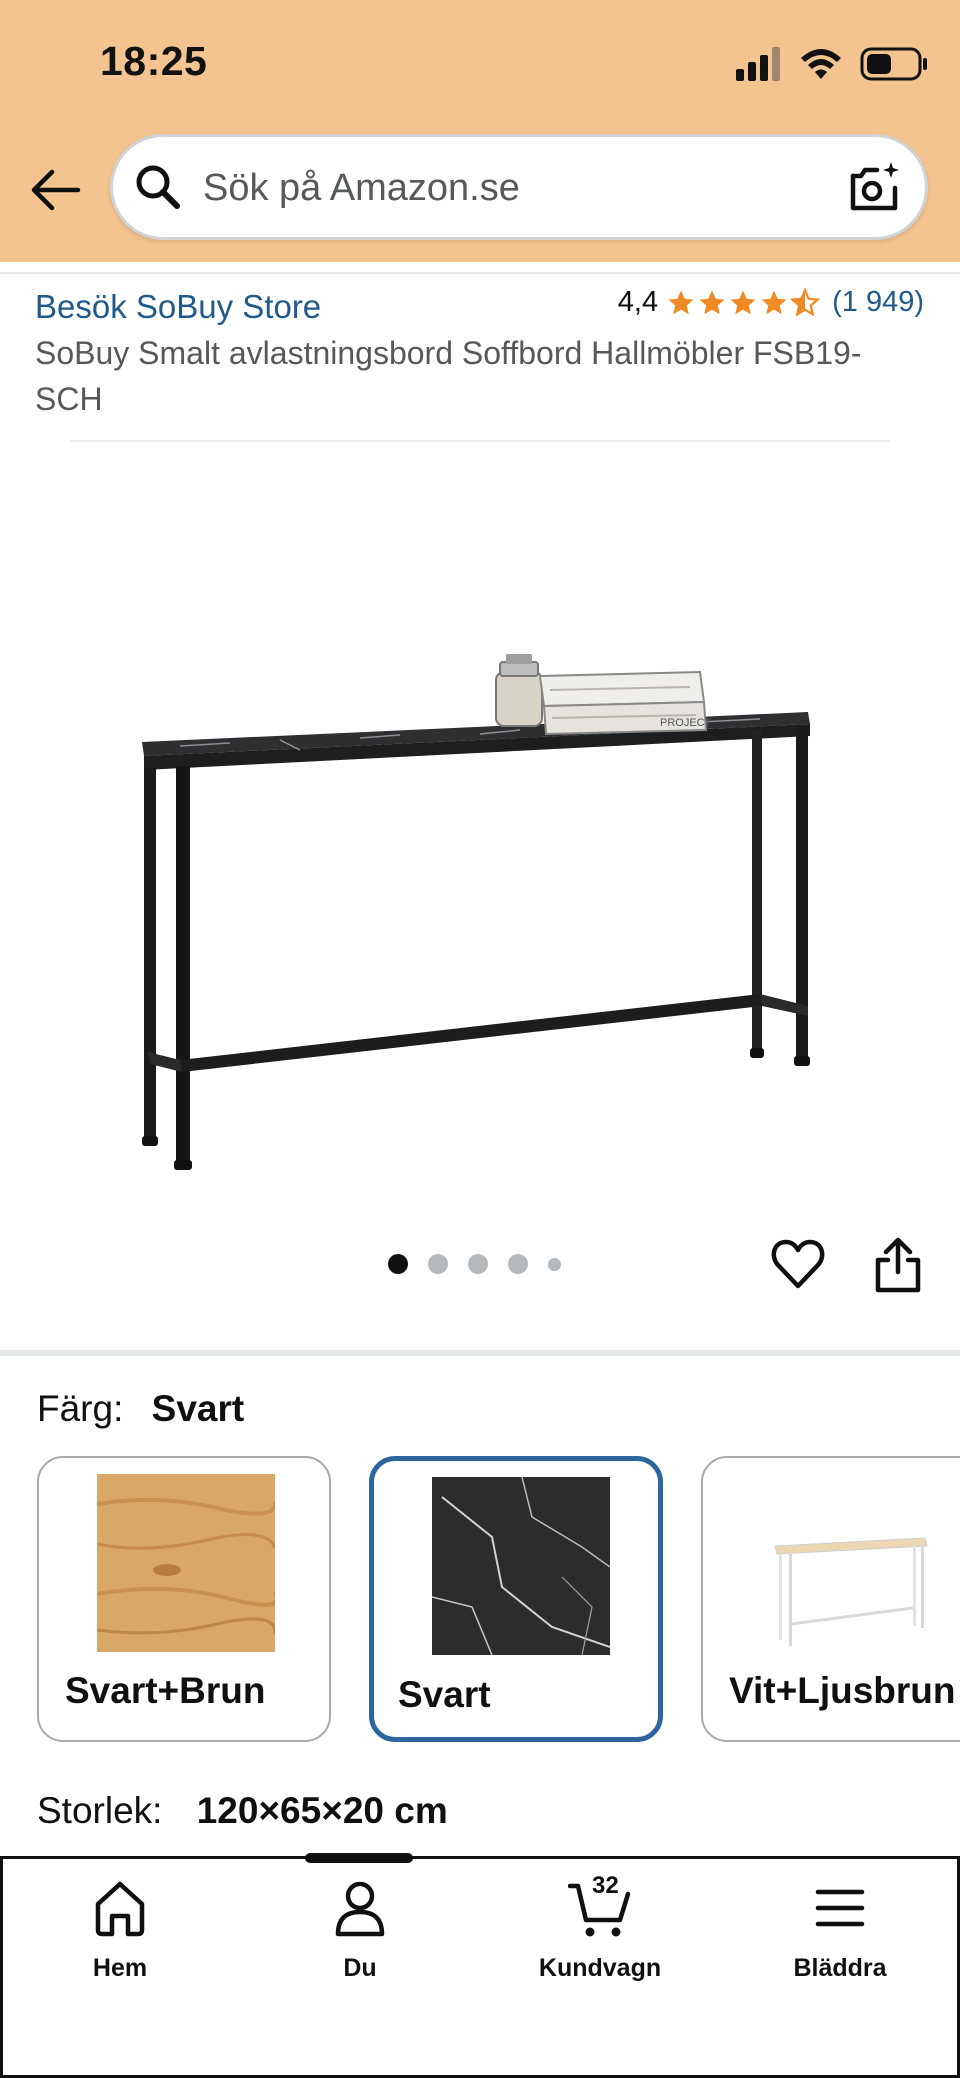 The height and width of the screenshot is (2078, 960). I want to click on nav-label: Bläddra, so click(840, 1968).